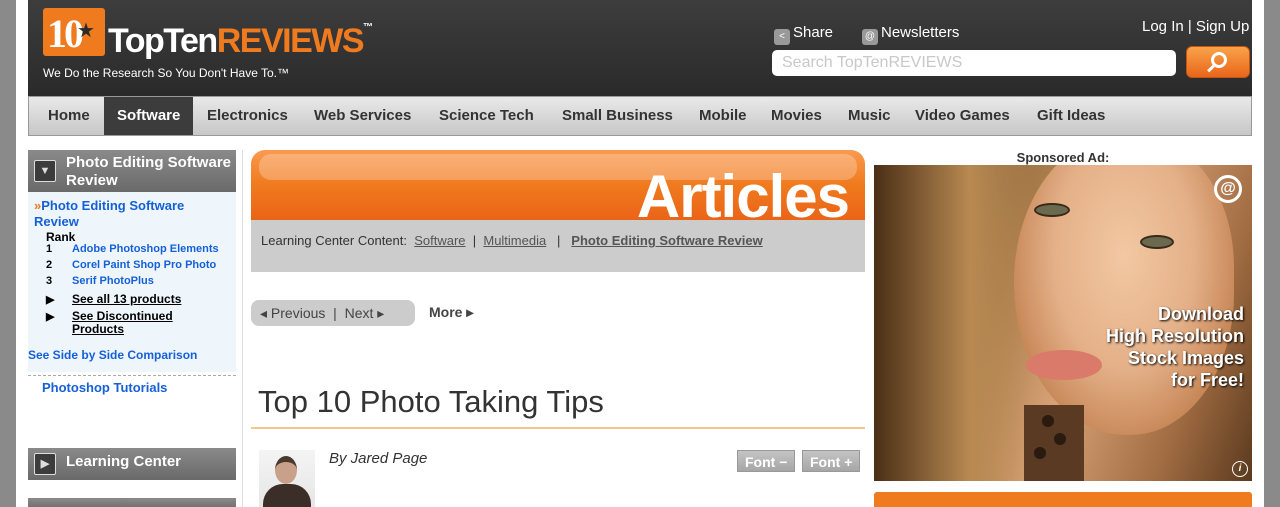 The image size is (1280, 507). I want to click on see-discontinued-link: See Discontinued Products, so click(132, 323).